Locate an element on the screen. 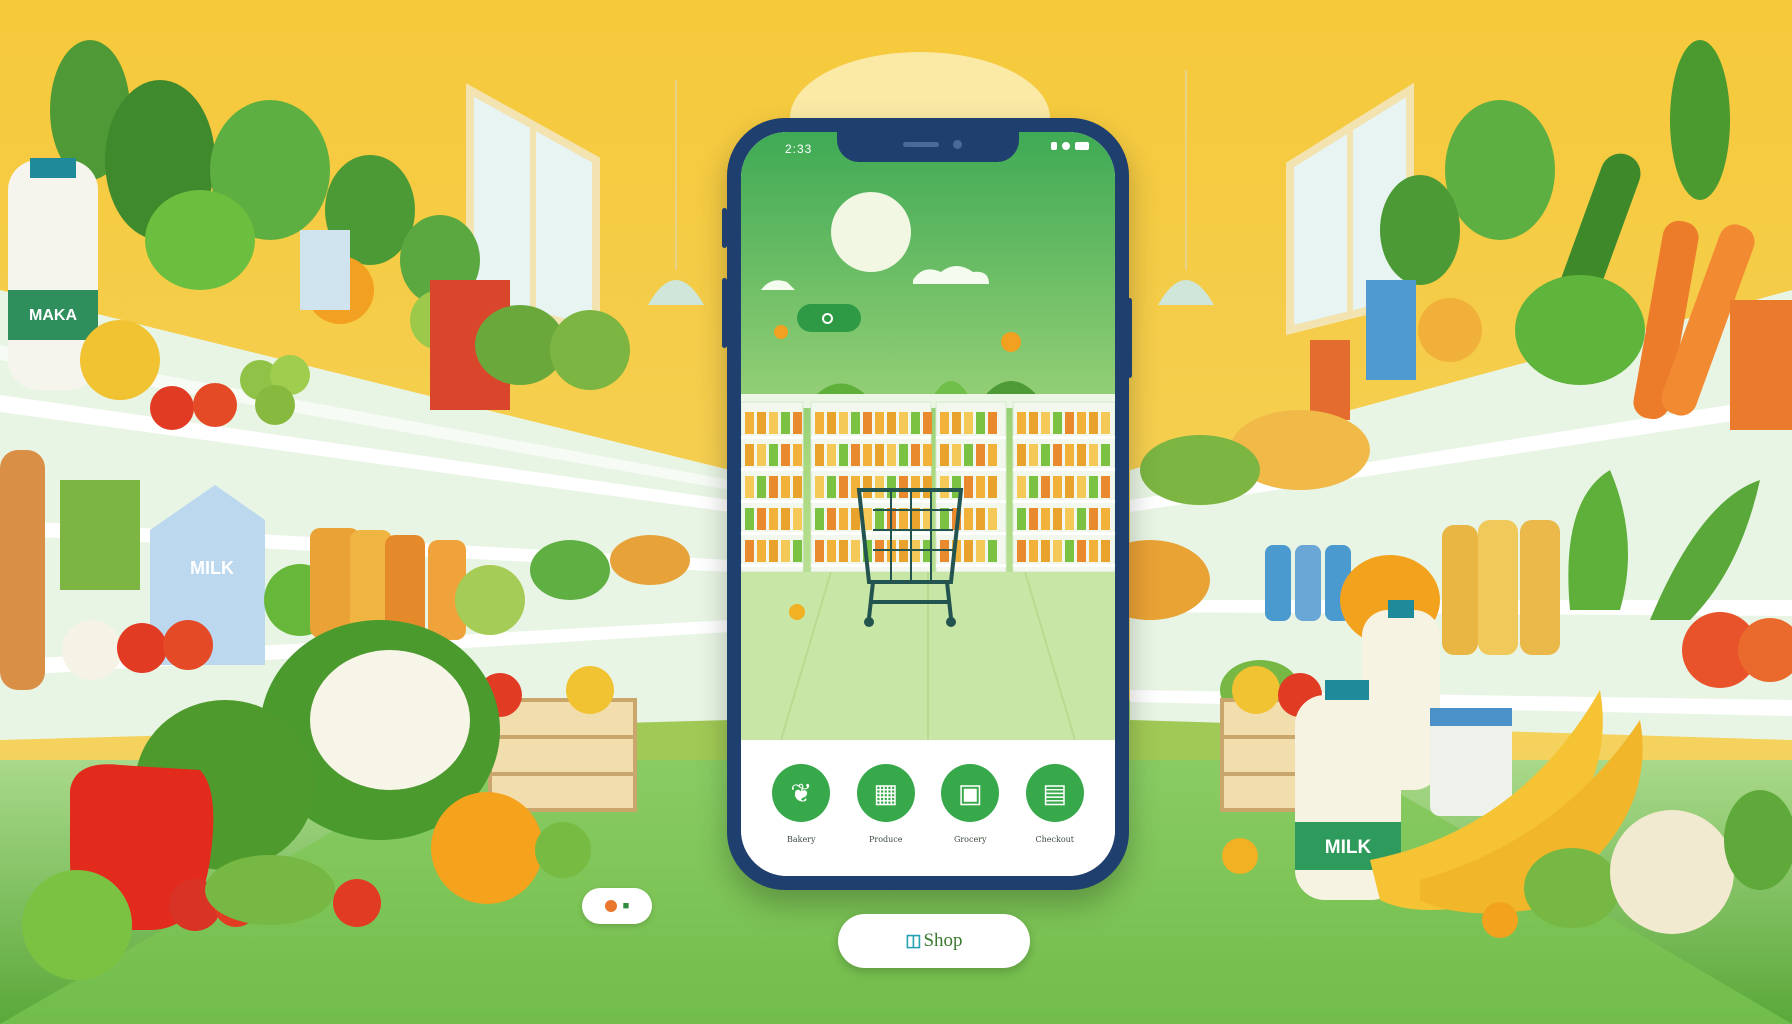  mini-toggle-pill: ■ is located at coordinates (617, 906).